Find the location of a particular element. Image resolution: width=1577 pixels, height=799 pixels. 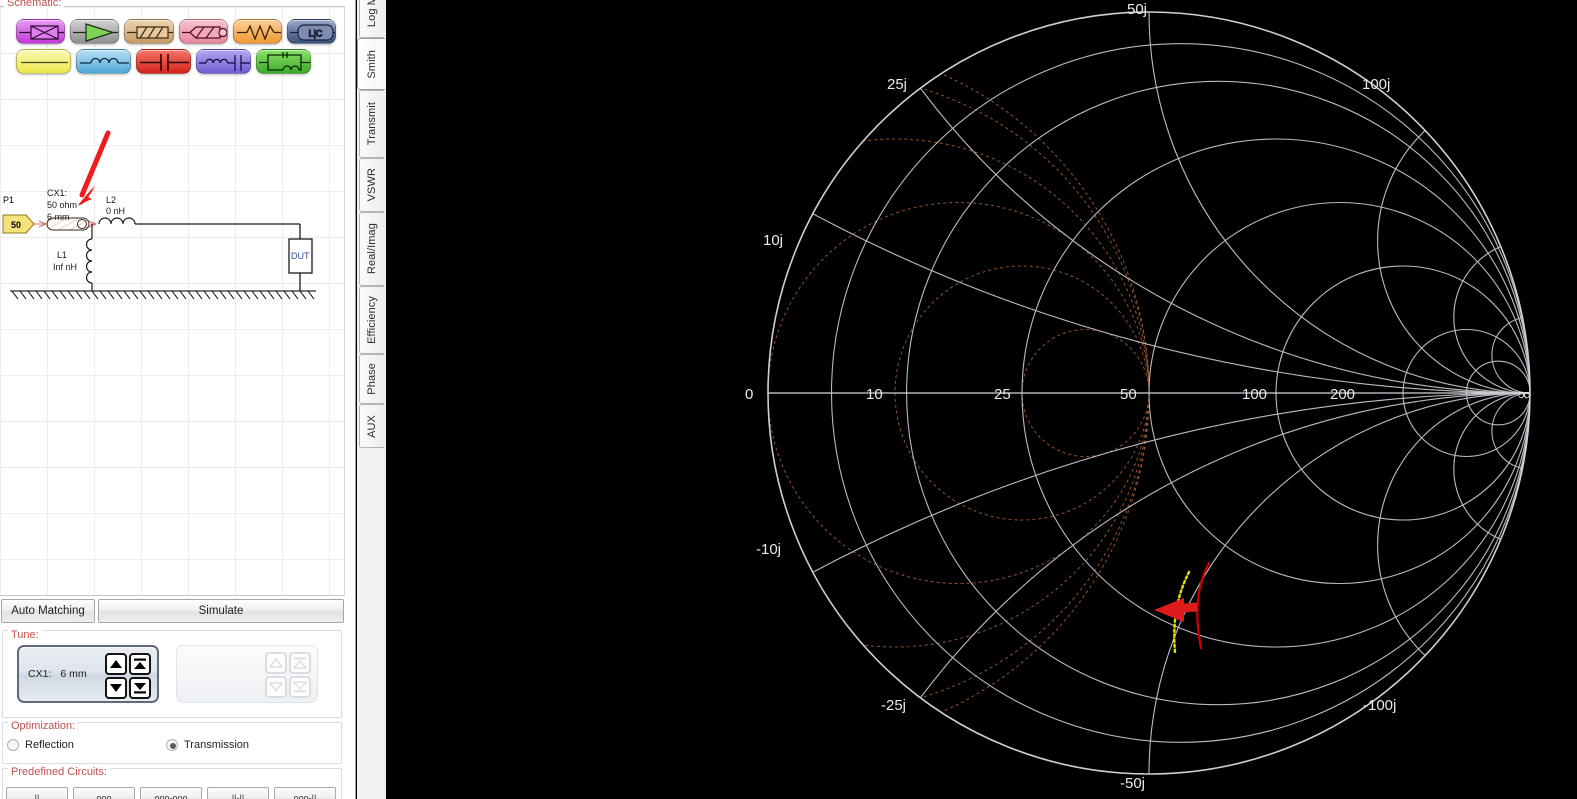

tune-slot-empty is located at coordinates (247, 674).